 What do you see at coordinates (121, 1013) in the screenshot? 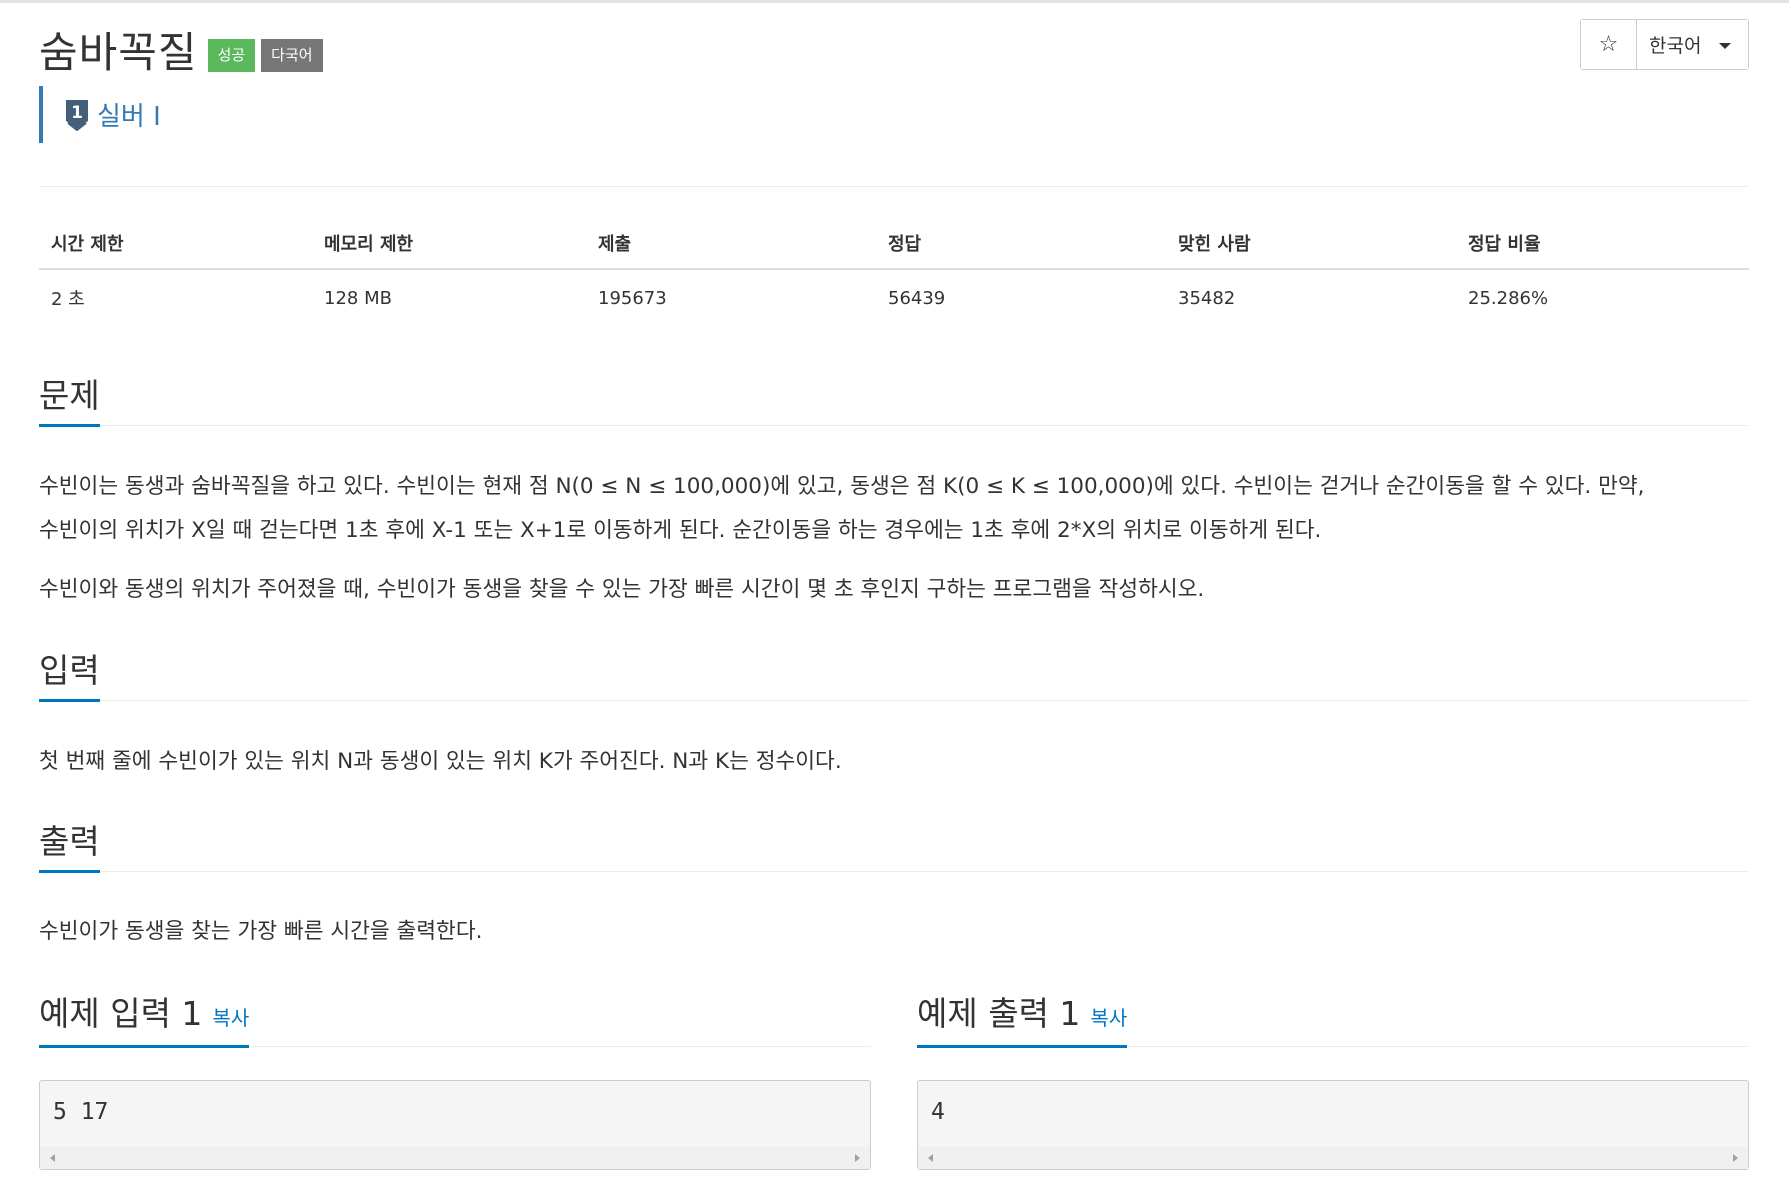
I see `sample-title-text: 예제 입력 1` at bounding box center [121, 1013].